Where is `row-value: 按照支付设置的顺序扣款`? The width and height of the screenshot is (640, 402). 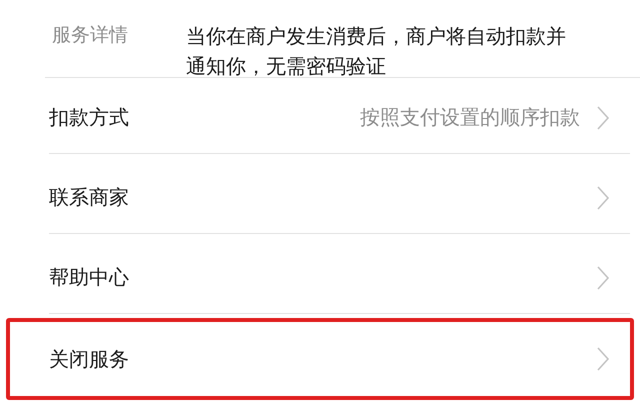 row-value: 按照支付设置的顺序扣款 is located at coordinates (470, 117).